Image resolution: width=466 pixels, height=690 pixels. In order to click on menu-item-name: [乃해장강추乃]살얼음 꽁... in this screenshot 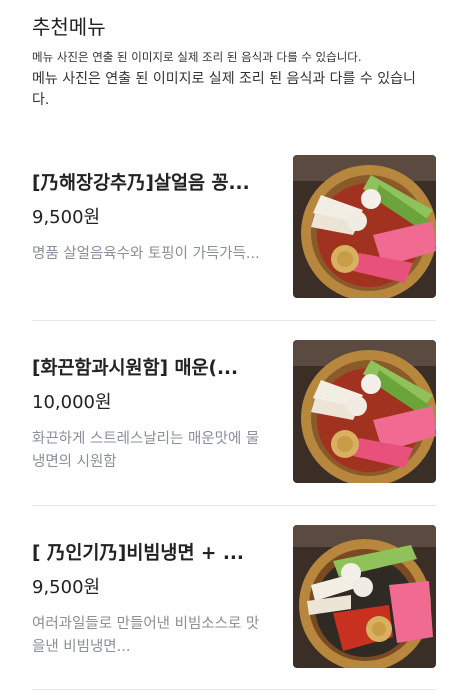, I will do `click(141, 183)`.